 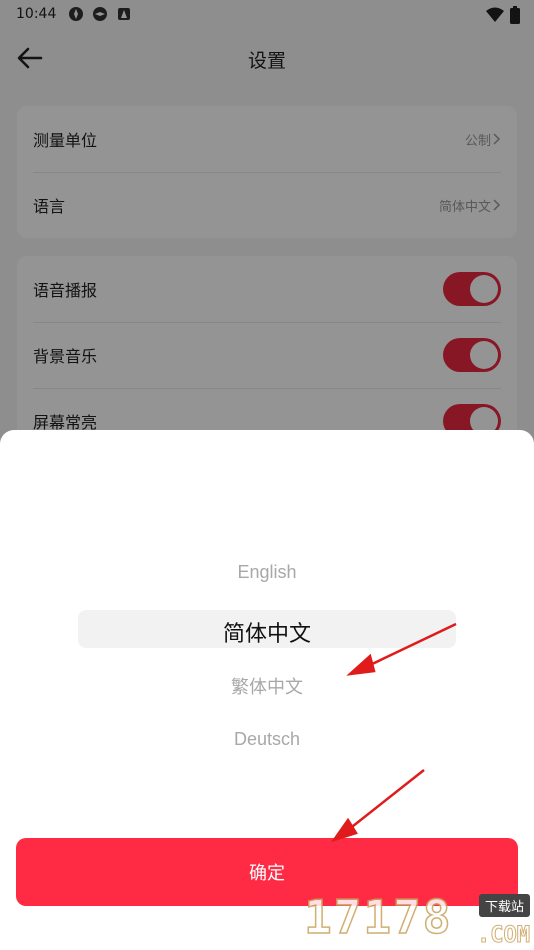 I want to click on confirm-button: 确定, so click(x=267, y=872).